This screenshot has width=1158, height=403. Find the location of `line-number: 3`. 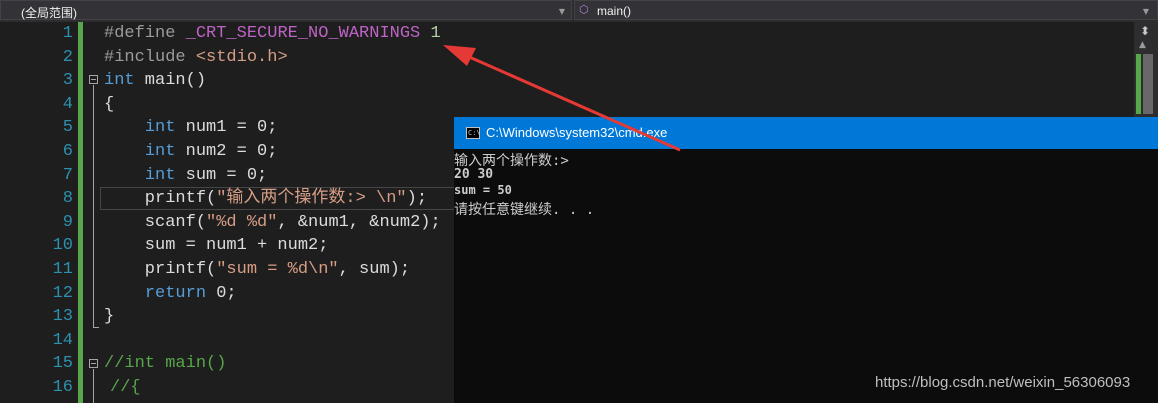

line-number: 3 is located at coordinates (67, 81).